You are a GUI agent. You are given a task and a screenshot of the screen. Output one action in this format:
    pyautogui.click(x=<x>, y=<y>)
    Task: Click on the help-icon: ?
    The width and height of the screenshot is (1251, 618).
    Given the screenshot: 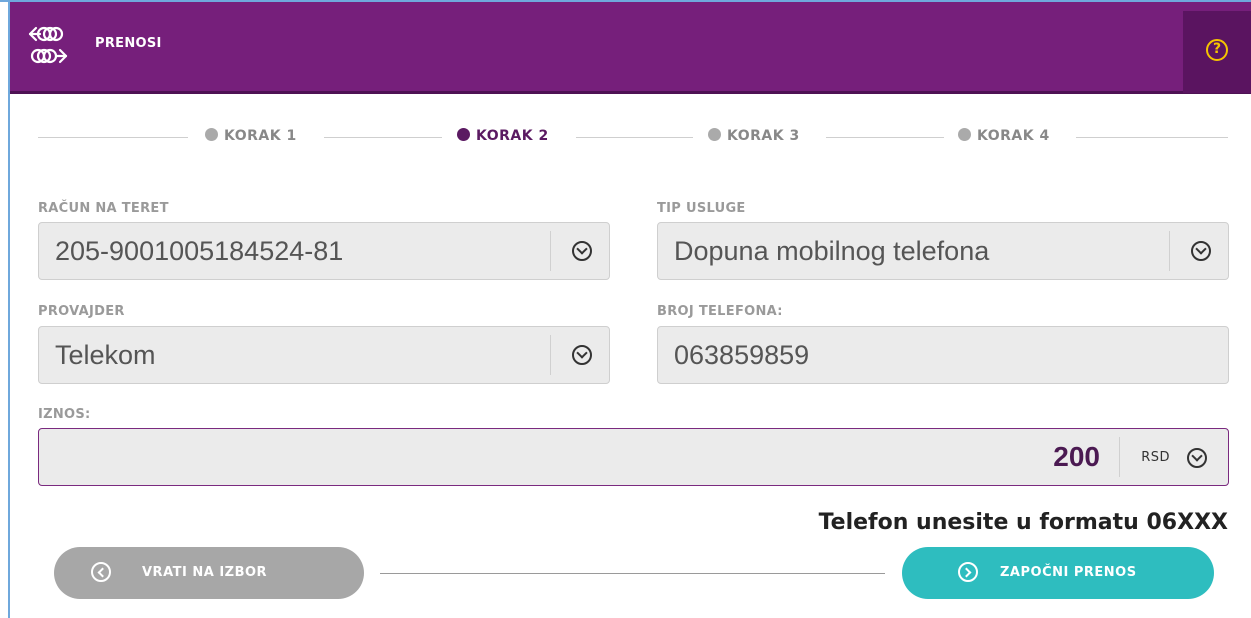 What is the action you would take?
    pyautogui.click(x=1217, y=50)
    